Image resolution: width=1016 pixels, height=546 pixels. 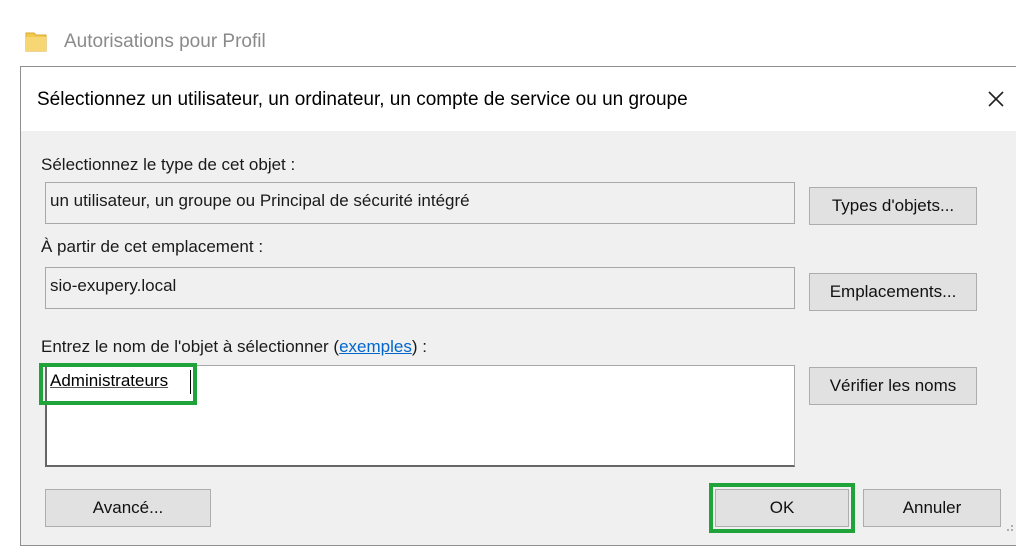 I want to click on folder-icon, so click(x=36, y=42).